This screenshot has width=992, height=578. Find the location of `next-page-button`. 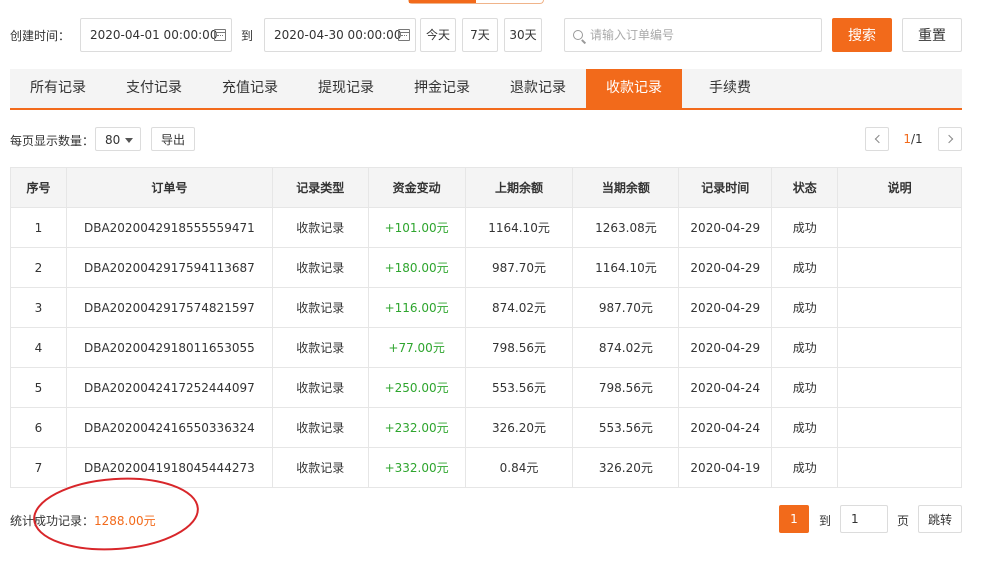

next-page-button is located at coordinates (950, 139).